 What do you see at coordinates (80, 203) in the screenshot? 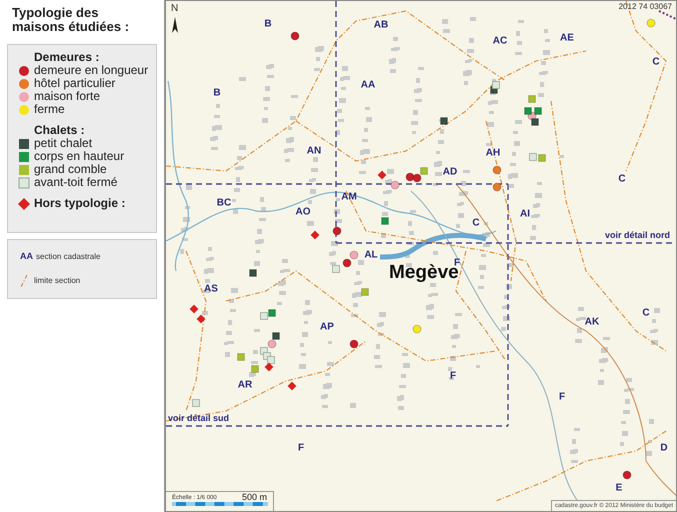
I see `legend-group-title: Hors typologie :` at bounding box center [80, 203].